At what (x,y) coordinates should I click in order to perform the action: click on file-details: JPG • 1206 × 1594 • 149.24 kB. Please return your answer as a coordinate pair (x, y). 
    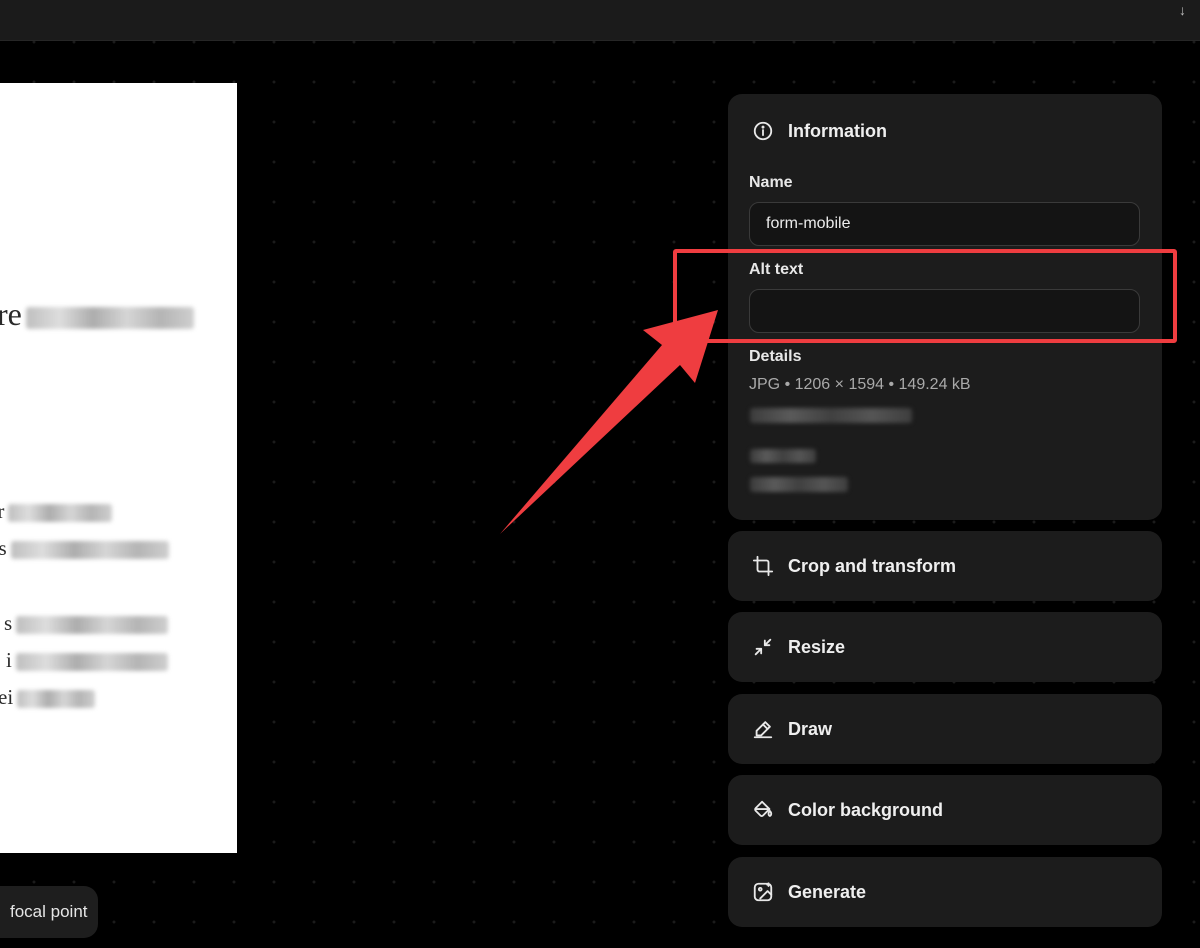
    Looking at the image, I should click on (860, 384).